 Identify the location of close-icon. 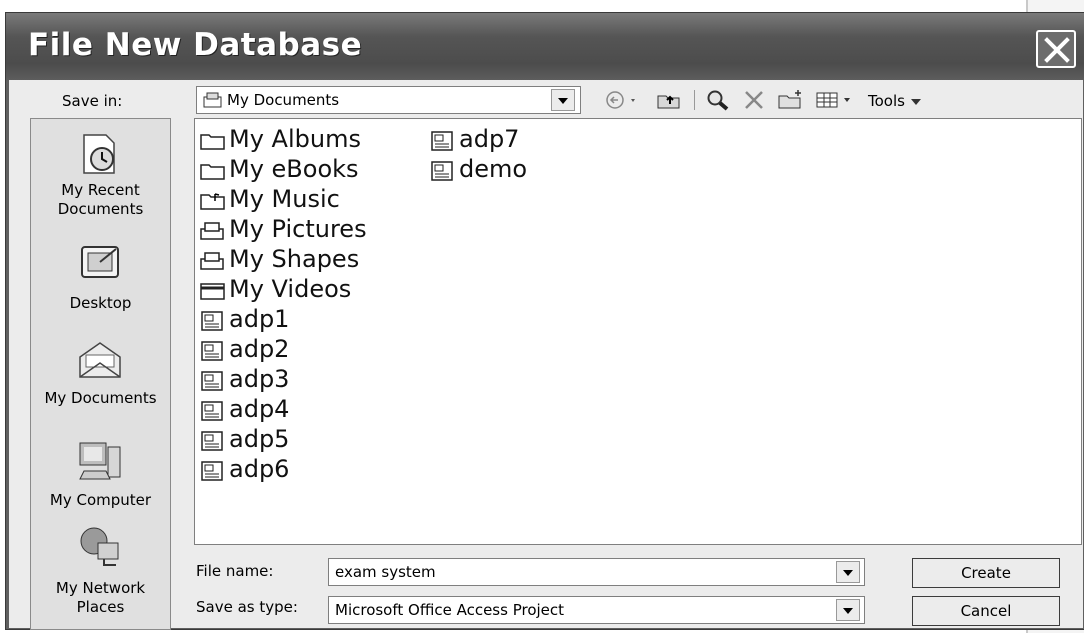
(1057, 50).